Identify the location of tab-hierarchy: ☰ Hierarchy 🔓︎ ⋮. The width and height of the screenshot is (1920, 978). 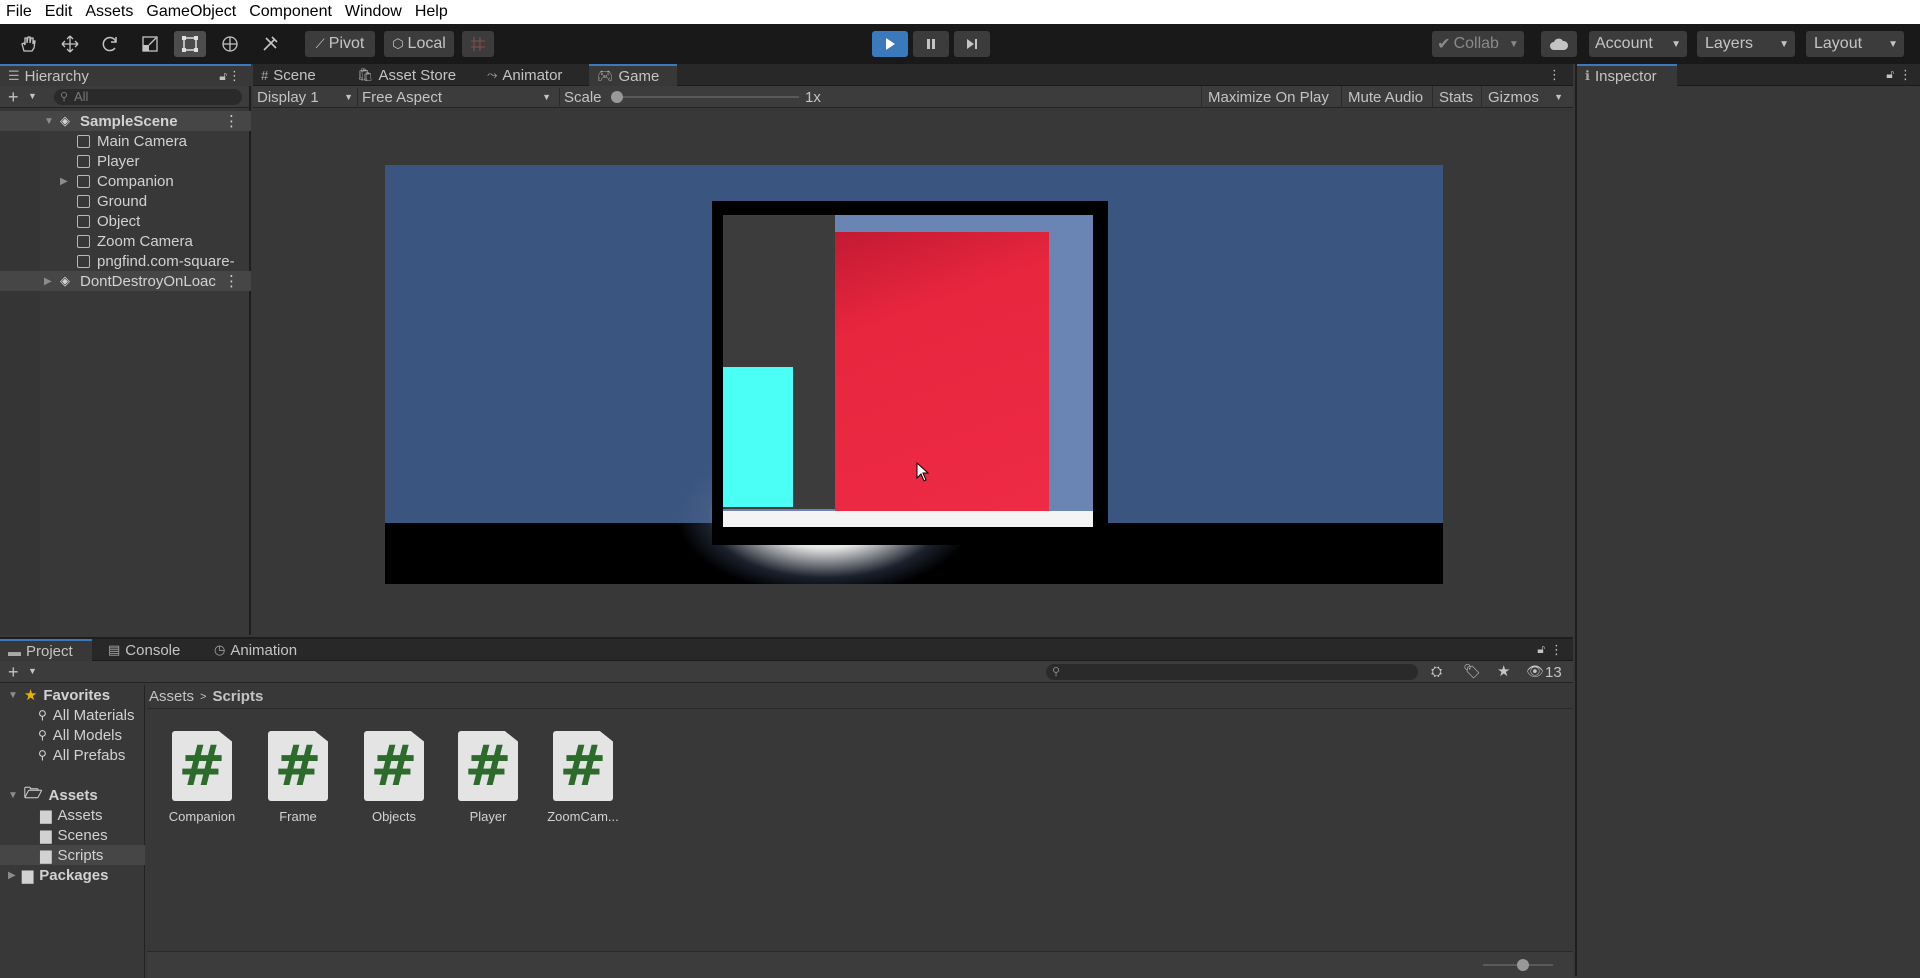
(125, 75).